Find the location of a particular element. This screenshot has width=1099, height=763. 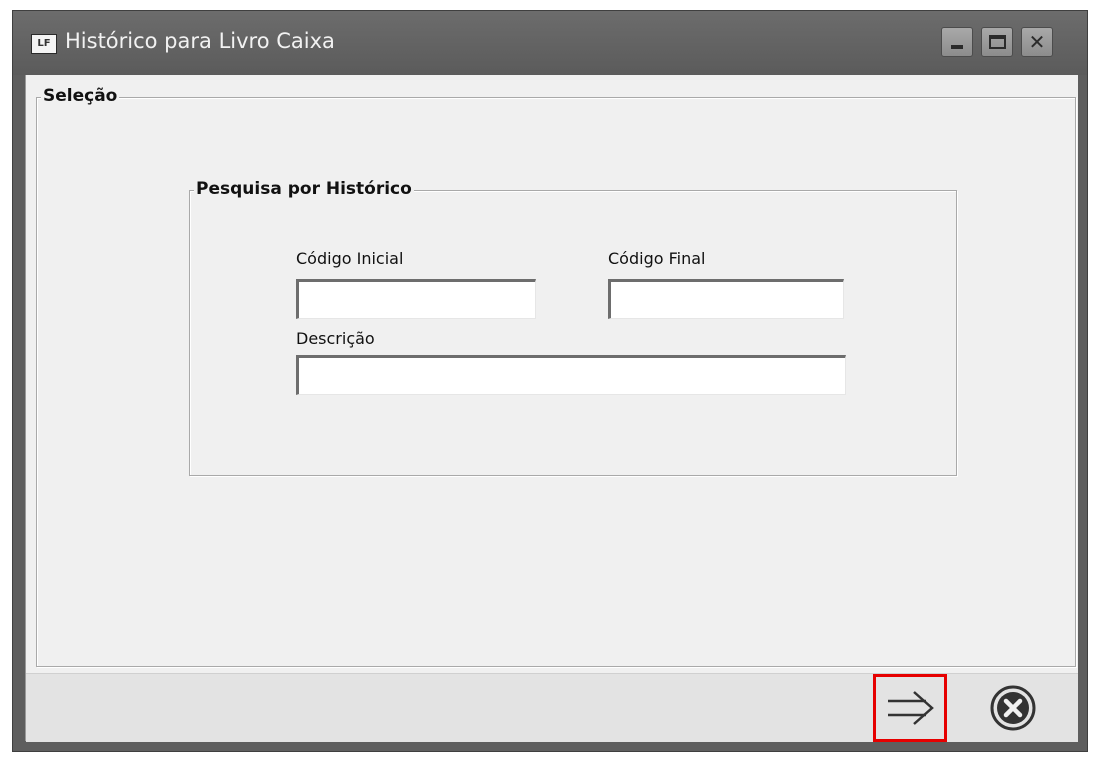

cancel-circle-icon is located at coordinates (1013, 708).